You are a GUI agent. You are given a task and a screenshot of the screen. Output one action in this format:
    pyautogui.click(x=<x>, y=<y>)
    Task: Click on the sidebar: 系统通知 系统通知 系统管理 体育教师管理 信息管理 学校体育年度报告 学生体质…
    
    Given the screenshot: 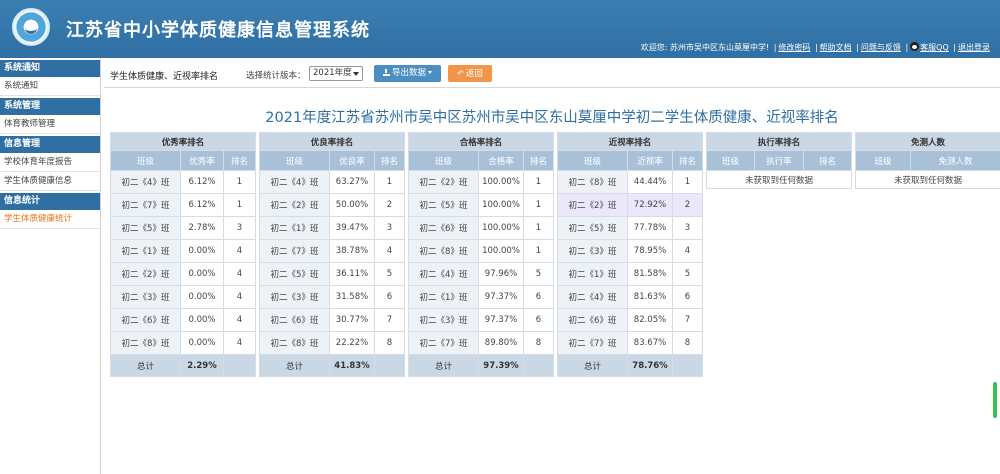 What is the action you would take?
    pyautogui.click(x=50, y=266)
    